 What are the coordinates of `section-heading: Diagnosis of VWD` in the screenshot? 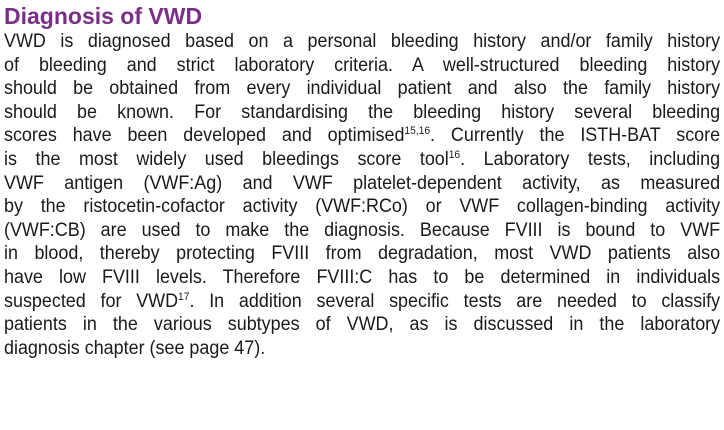 It's located at (103, 16).